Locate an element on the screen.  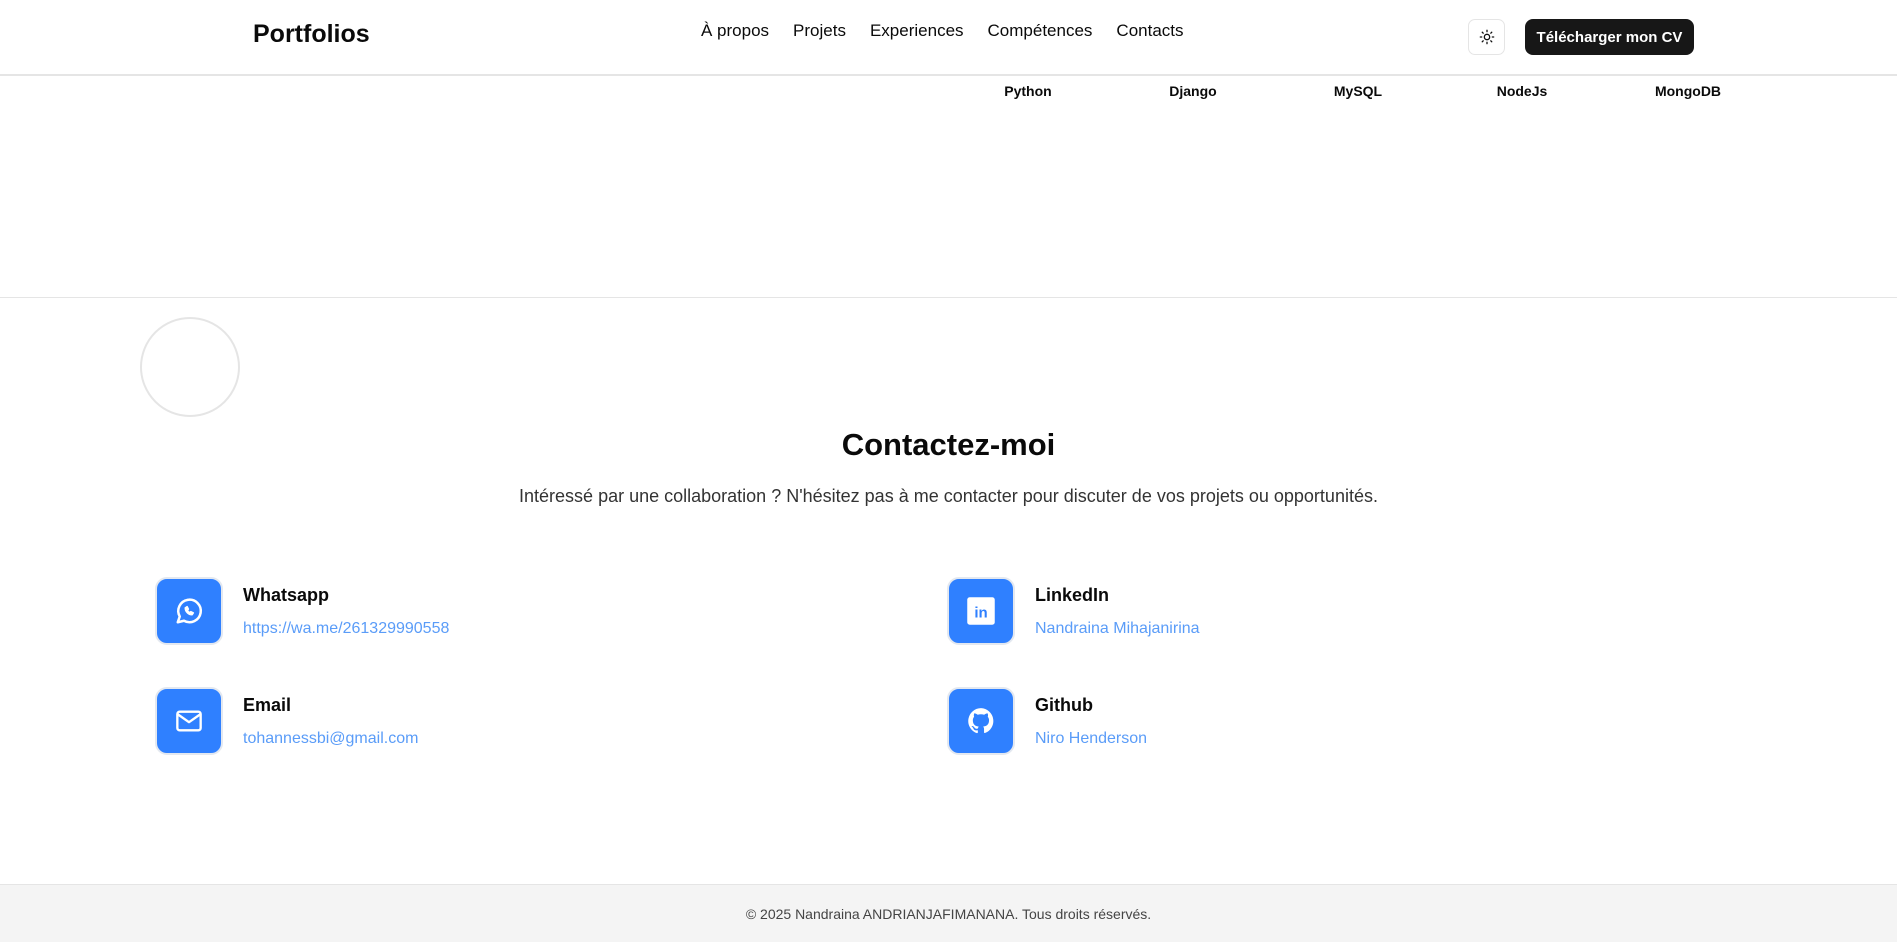
svg-text: in is located at coordinates (980, 612).